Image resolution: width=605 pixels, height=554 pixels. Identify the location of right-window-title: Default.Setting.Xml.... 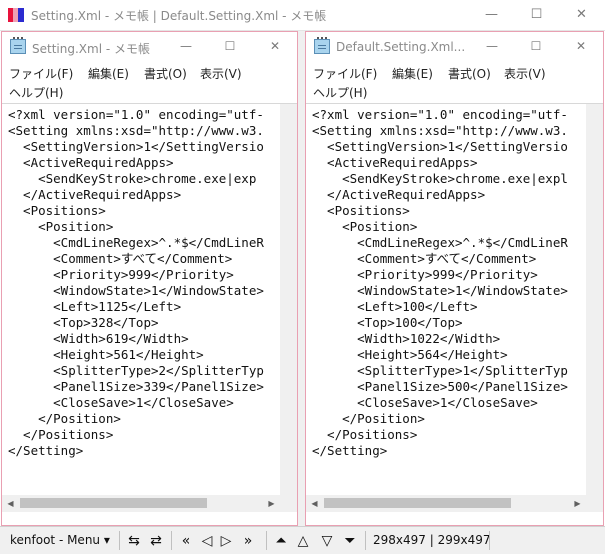
(401, 47).